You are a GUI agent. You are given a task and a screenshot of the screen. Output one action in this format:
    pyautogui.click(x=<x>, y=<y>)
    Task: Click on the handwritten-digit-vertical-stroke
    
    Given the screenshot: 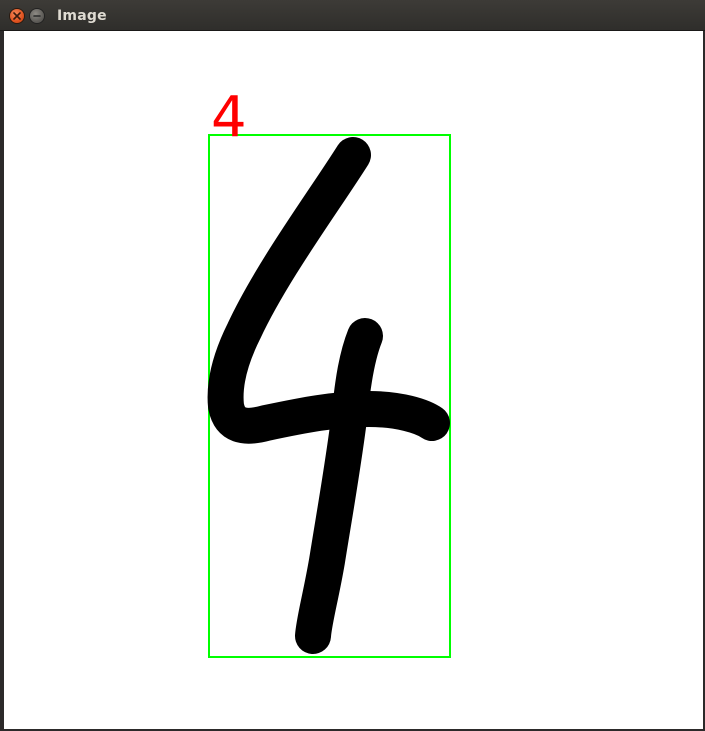 What is the action you would take?
    pyautogui.click(x=339, y=486)
    